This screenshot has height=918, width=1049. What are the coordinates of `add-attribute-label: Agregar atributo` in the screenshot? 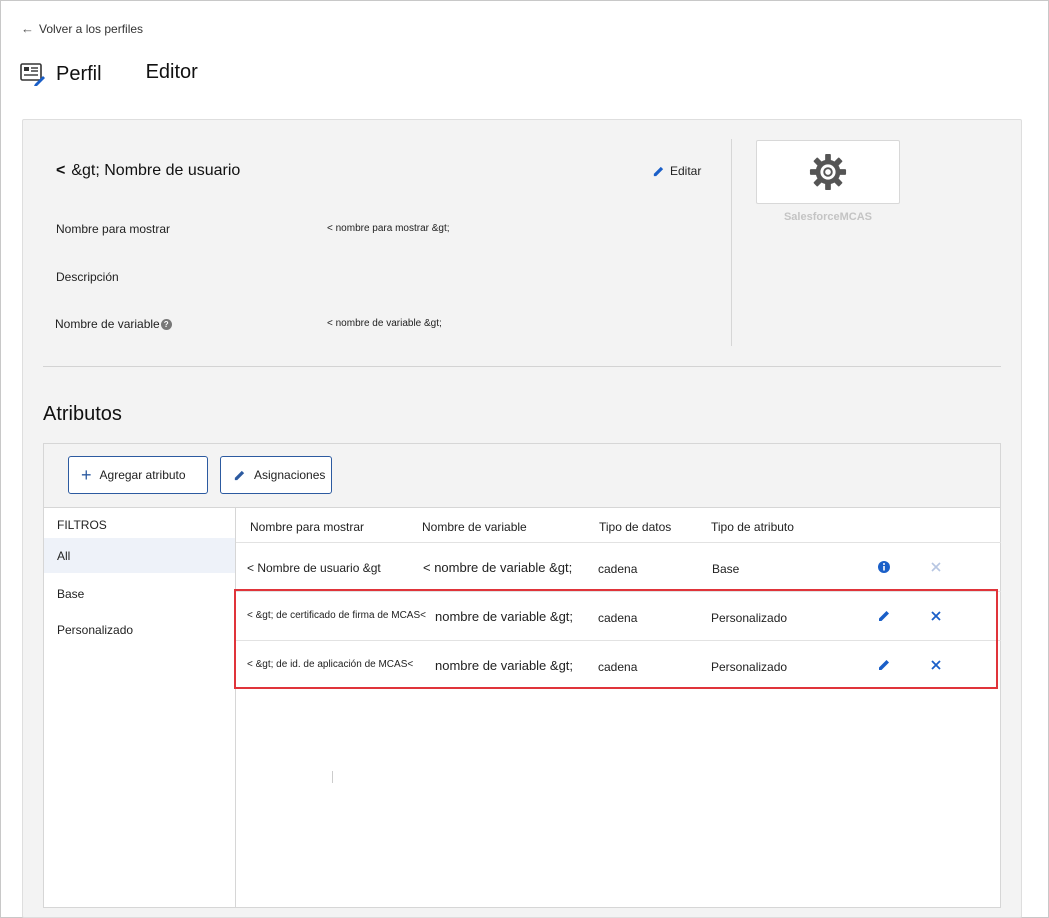 It's located at (142, 475).